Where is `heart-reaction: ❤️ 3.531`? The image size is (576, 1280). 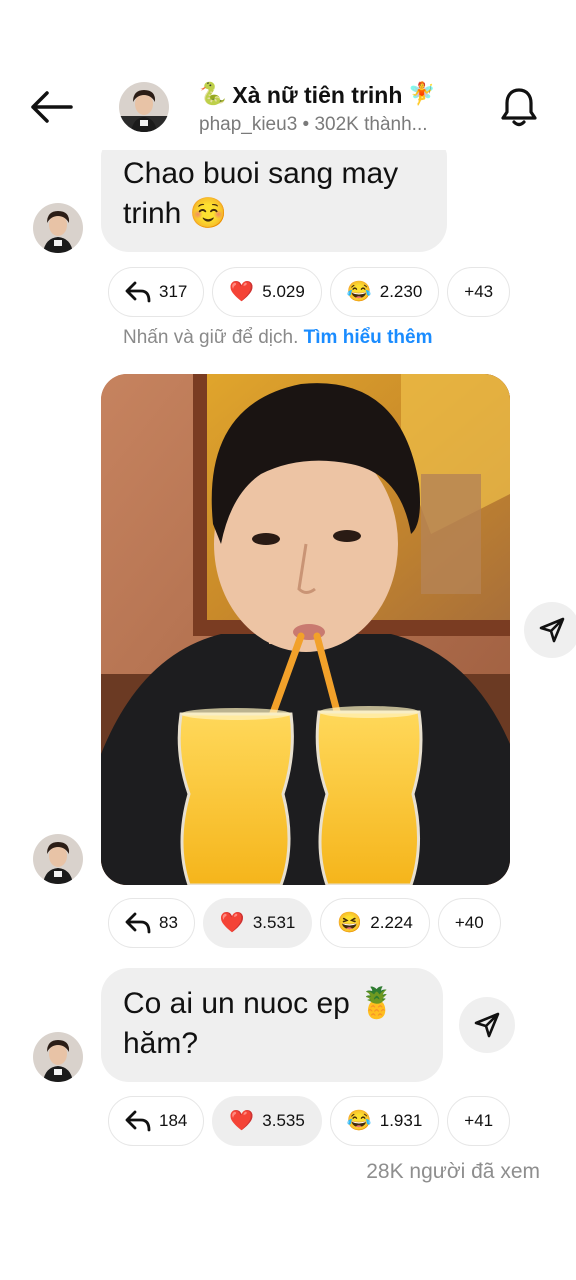
heart-reaction: ❤️ 3.531 is located at coordinates (257, 923).